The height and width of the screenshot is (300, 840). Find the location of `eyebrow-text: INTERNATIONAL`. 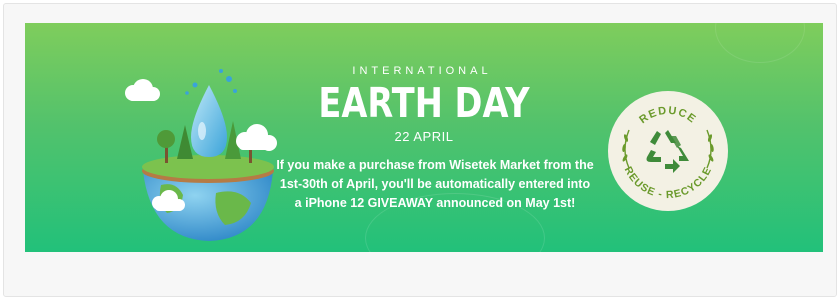

eyebrow-text: INTERNATIONAL is located at coordinates (422, 71).